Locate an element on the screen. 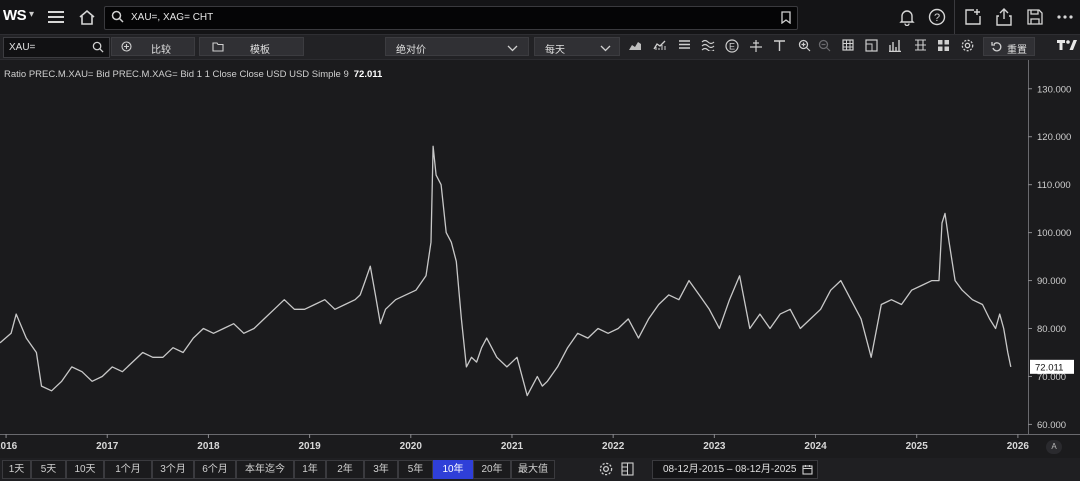 This screenshot has height=481, width=1080. chevron-down-icon: ▾ is located at coordinates (31, 14).